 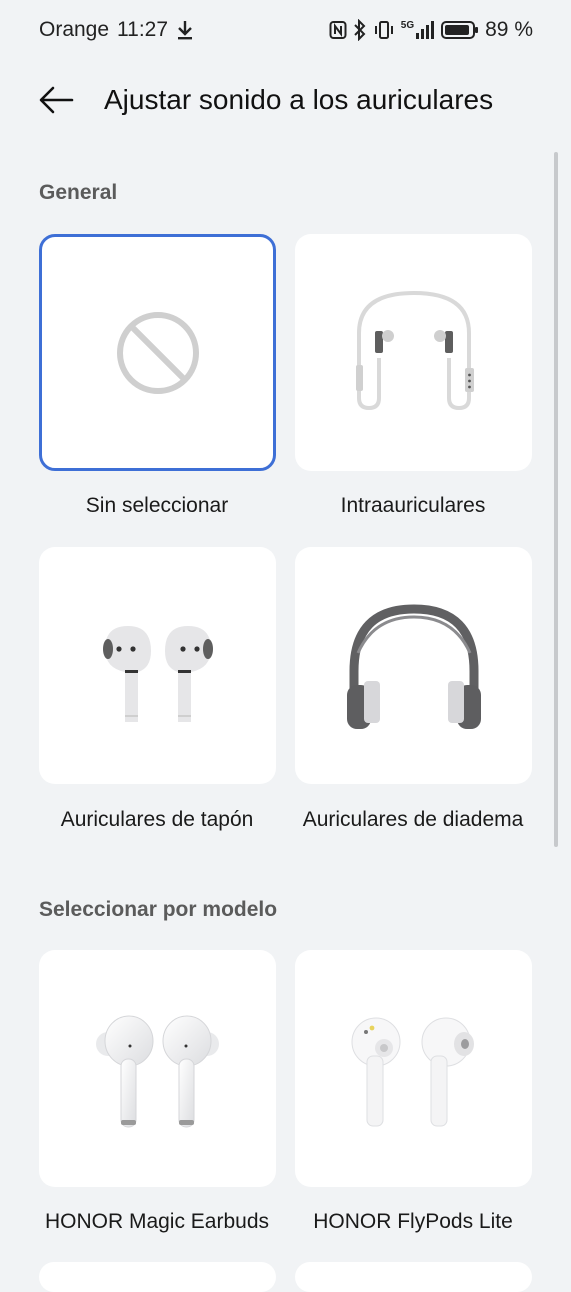 What do you see at coordinates (157, 1071) in the screenshot?
I see `magic-earbuds-image` at bounding box center [157, 1071].